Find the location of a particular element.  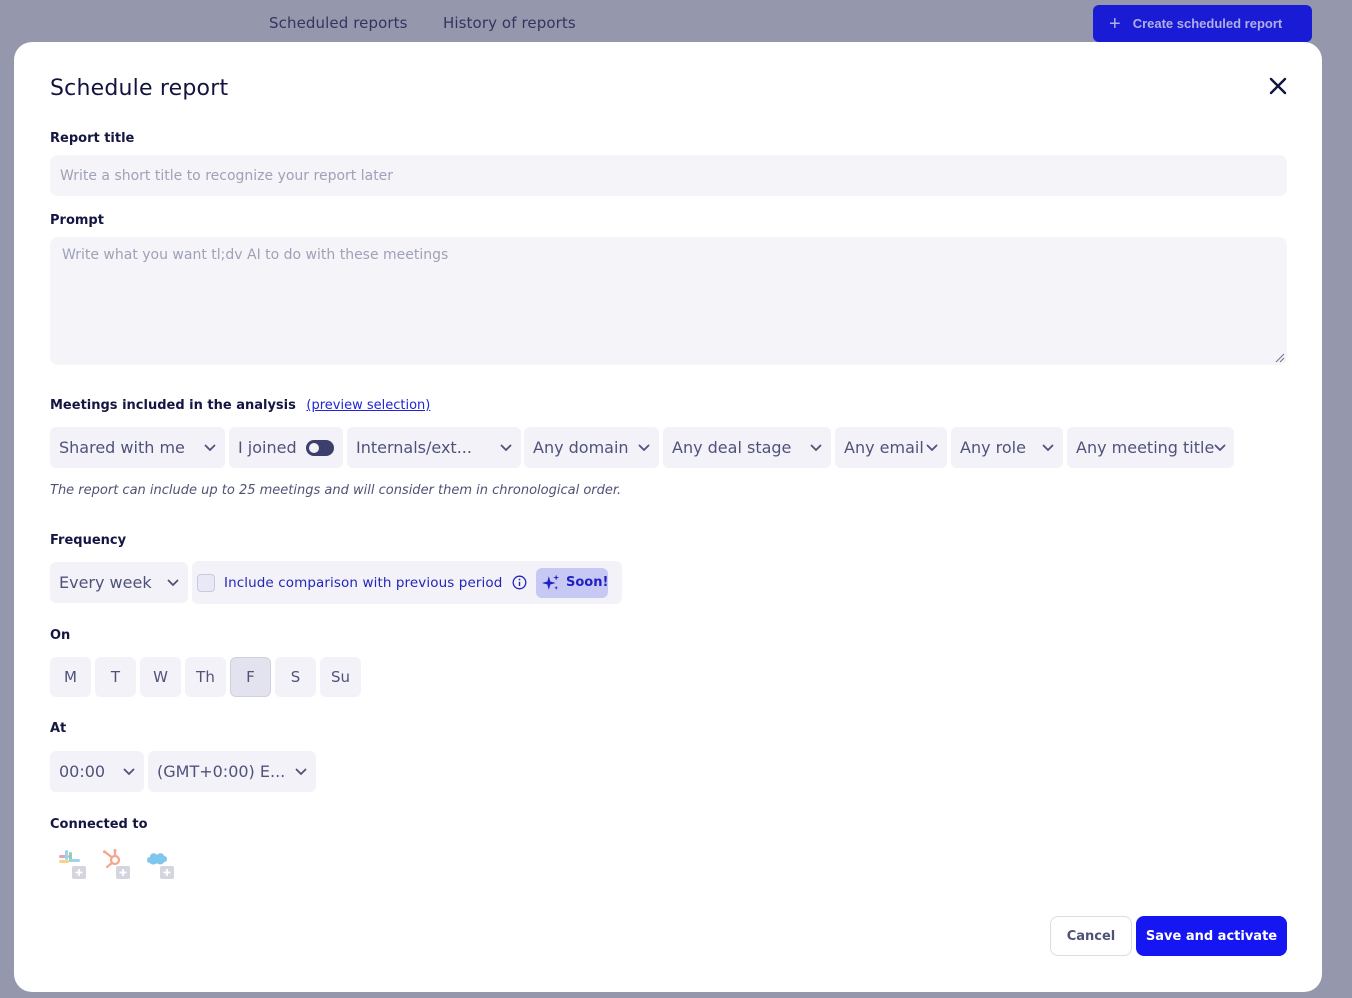

filter-i-joined: I joined is located at coordinates (286, 447).